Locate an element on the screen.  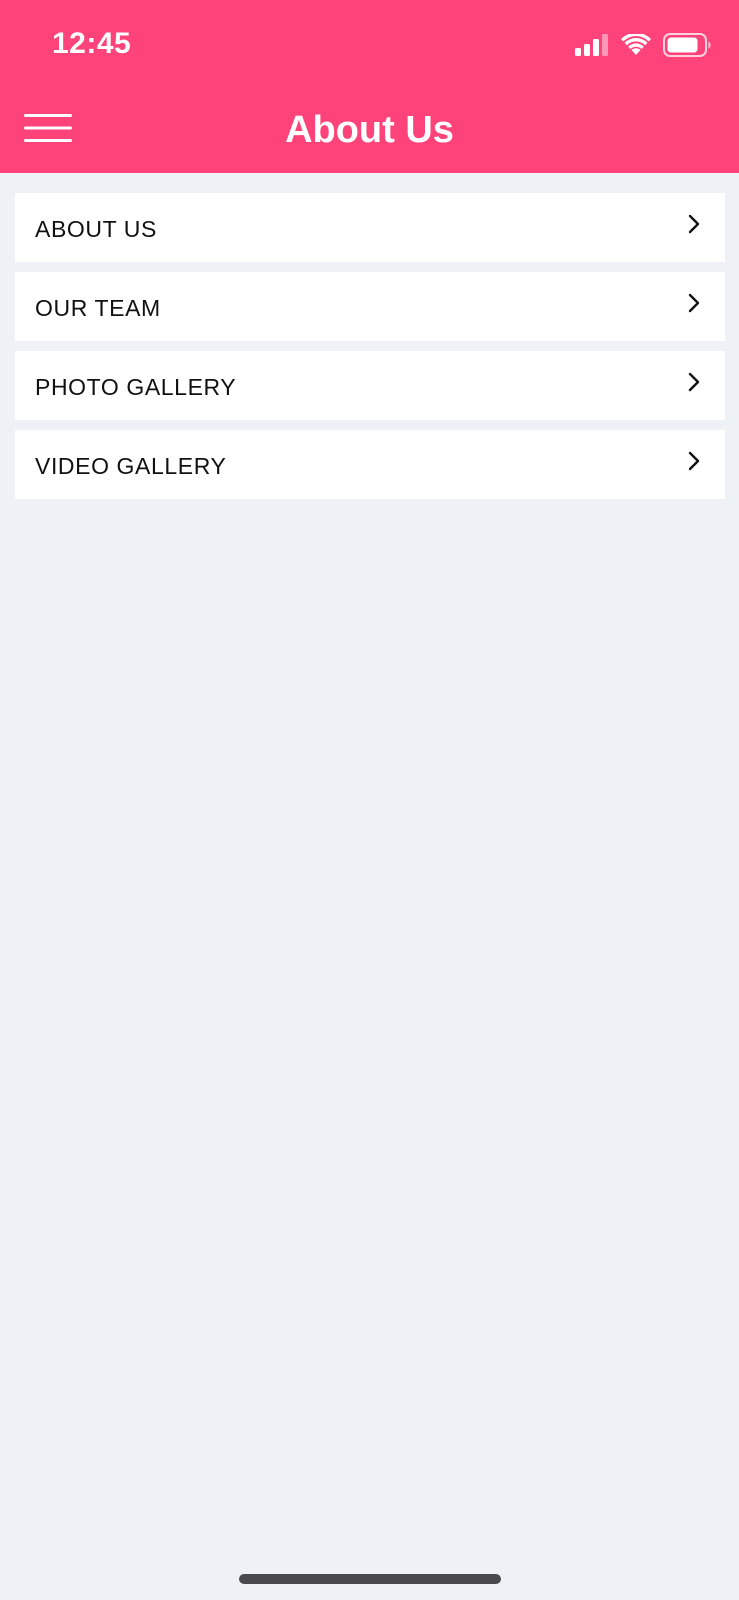
navigation-bar: About Us is located at coordinates (369, 131).